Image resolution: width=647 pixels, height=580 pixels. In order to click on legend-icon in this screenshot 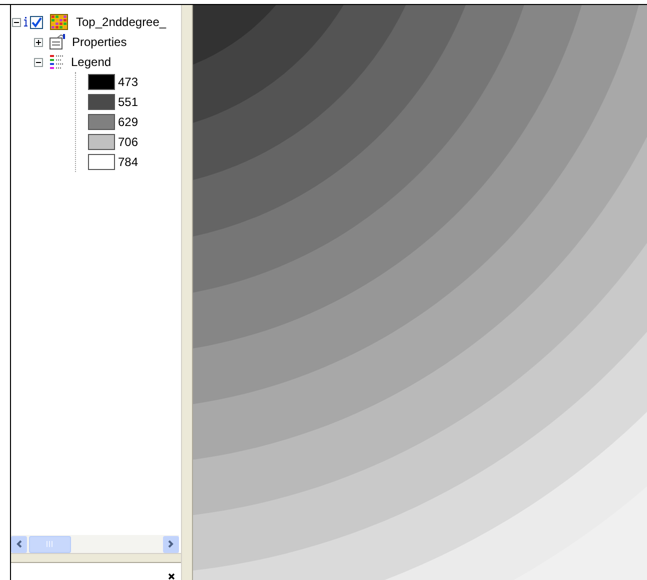, I will do `click(57, 62)`.